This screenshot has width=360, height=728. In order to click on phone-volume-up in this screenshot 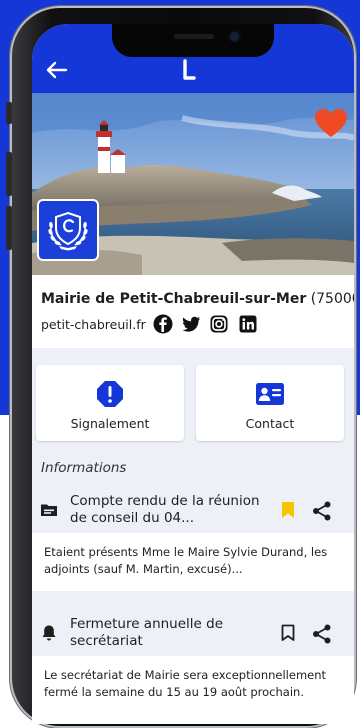, I will do `click(9, 174)`.